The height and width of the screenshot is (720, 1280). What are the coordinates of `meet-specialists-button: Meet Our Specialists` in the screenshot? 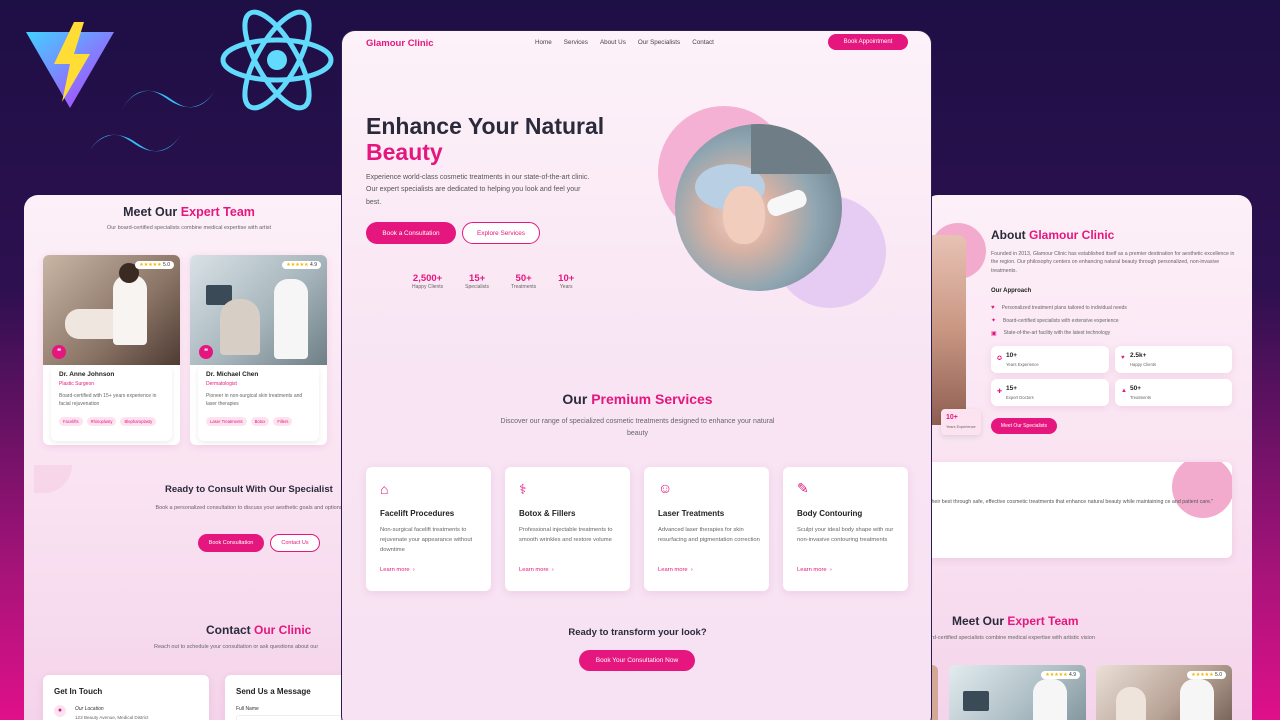 It's located at (1024, 426).